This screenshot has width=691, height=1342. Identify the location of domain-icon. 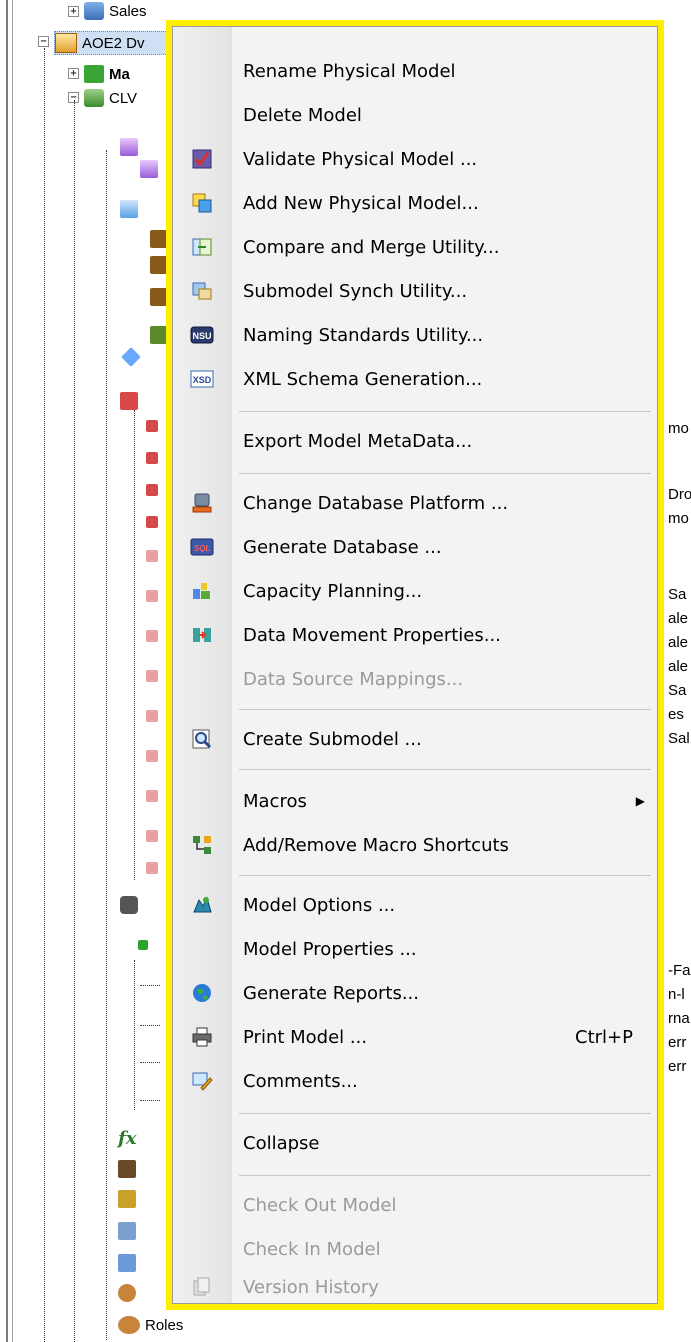
(131, 357).